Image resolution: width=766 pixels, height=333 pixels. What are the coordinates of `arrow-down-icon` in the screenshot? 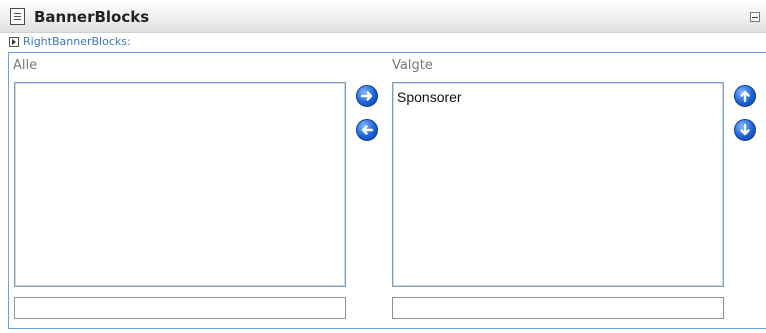 It's located at (745, 129).